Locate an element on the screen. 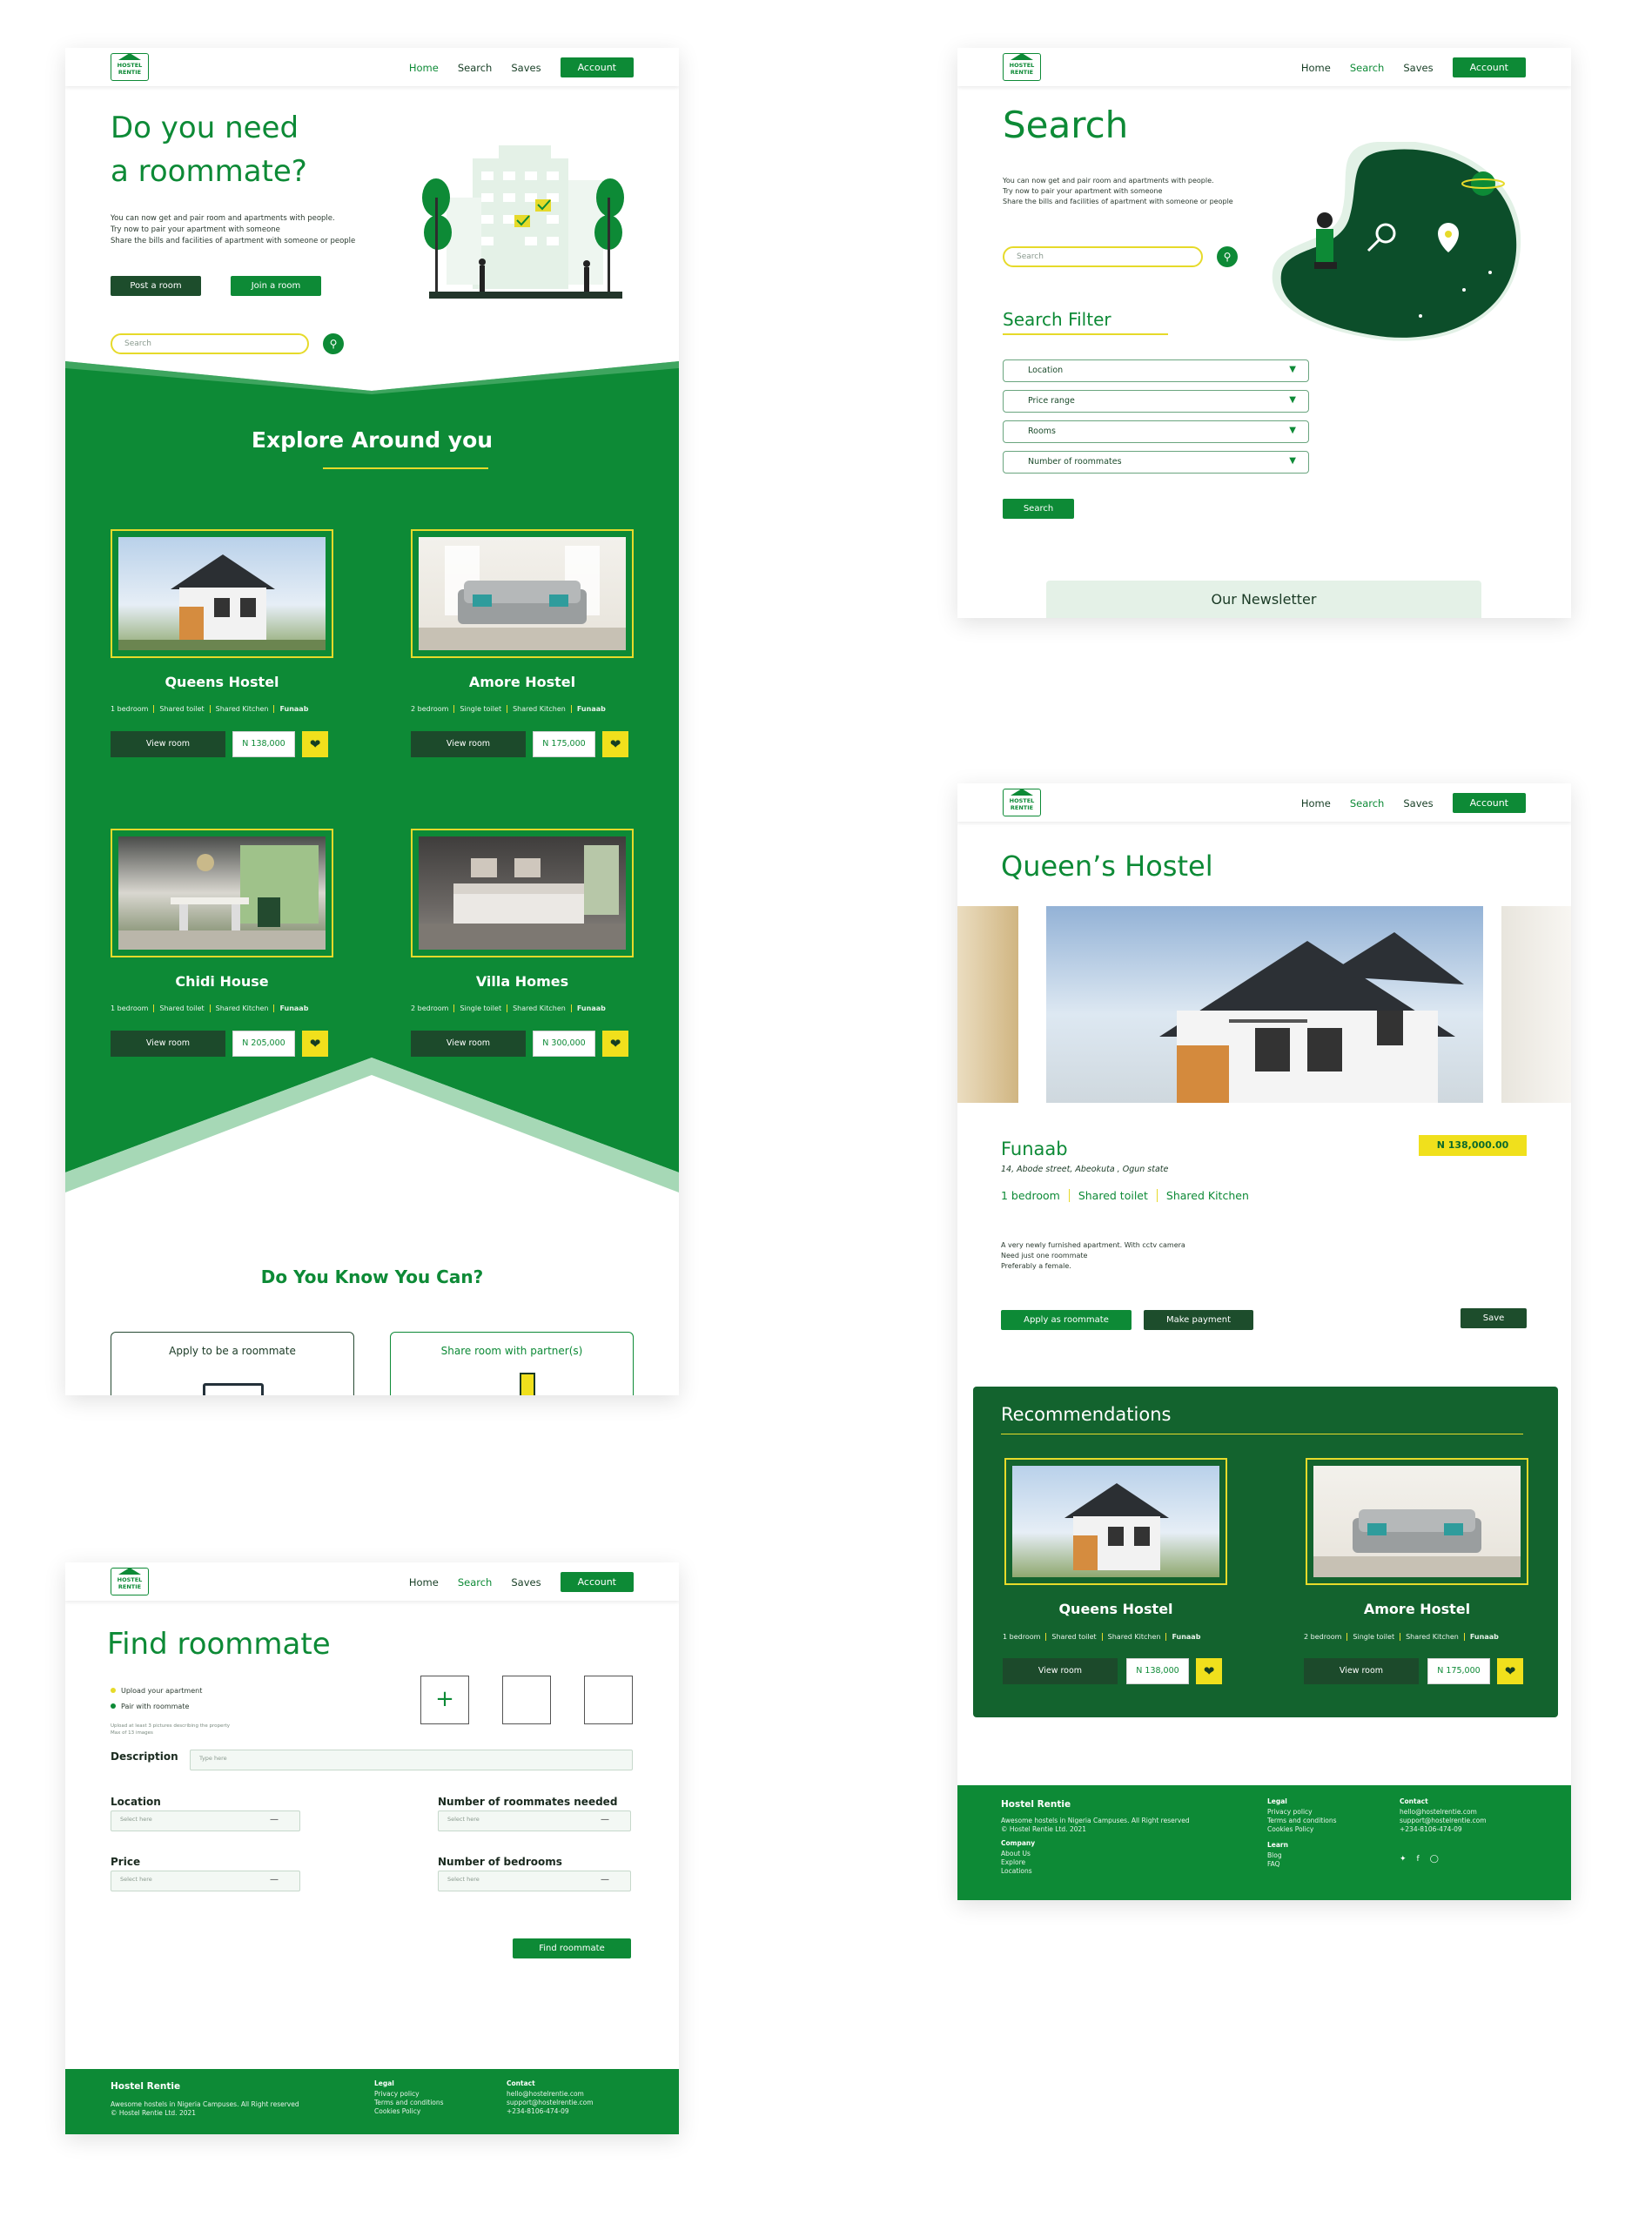  price-select: Select here — is located at coordinates (206, 1881).